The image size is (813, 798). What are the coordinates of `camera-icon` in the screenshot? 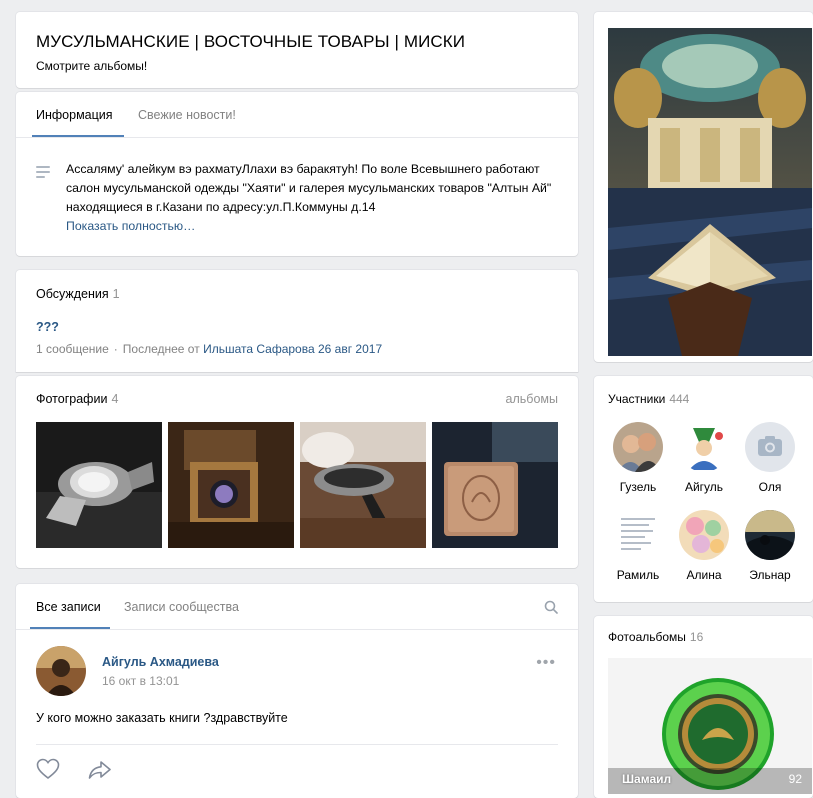 It's located at (770, 447).